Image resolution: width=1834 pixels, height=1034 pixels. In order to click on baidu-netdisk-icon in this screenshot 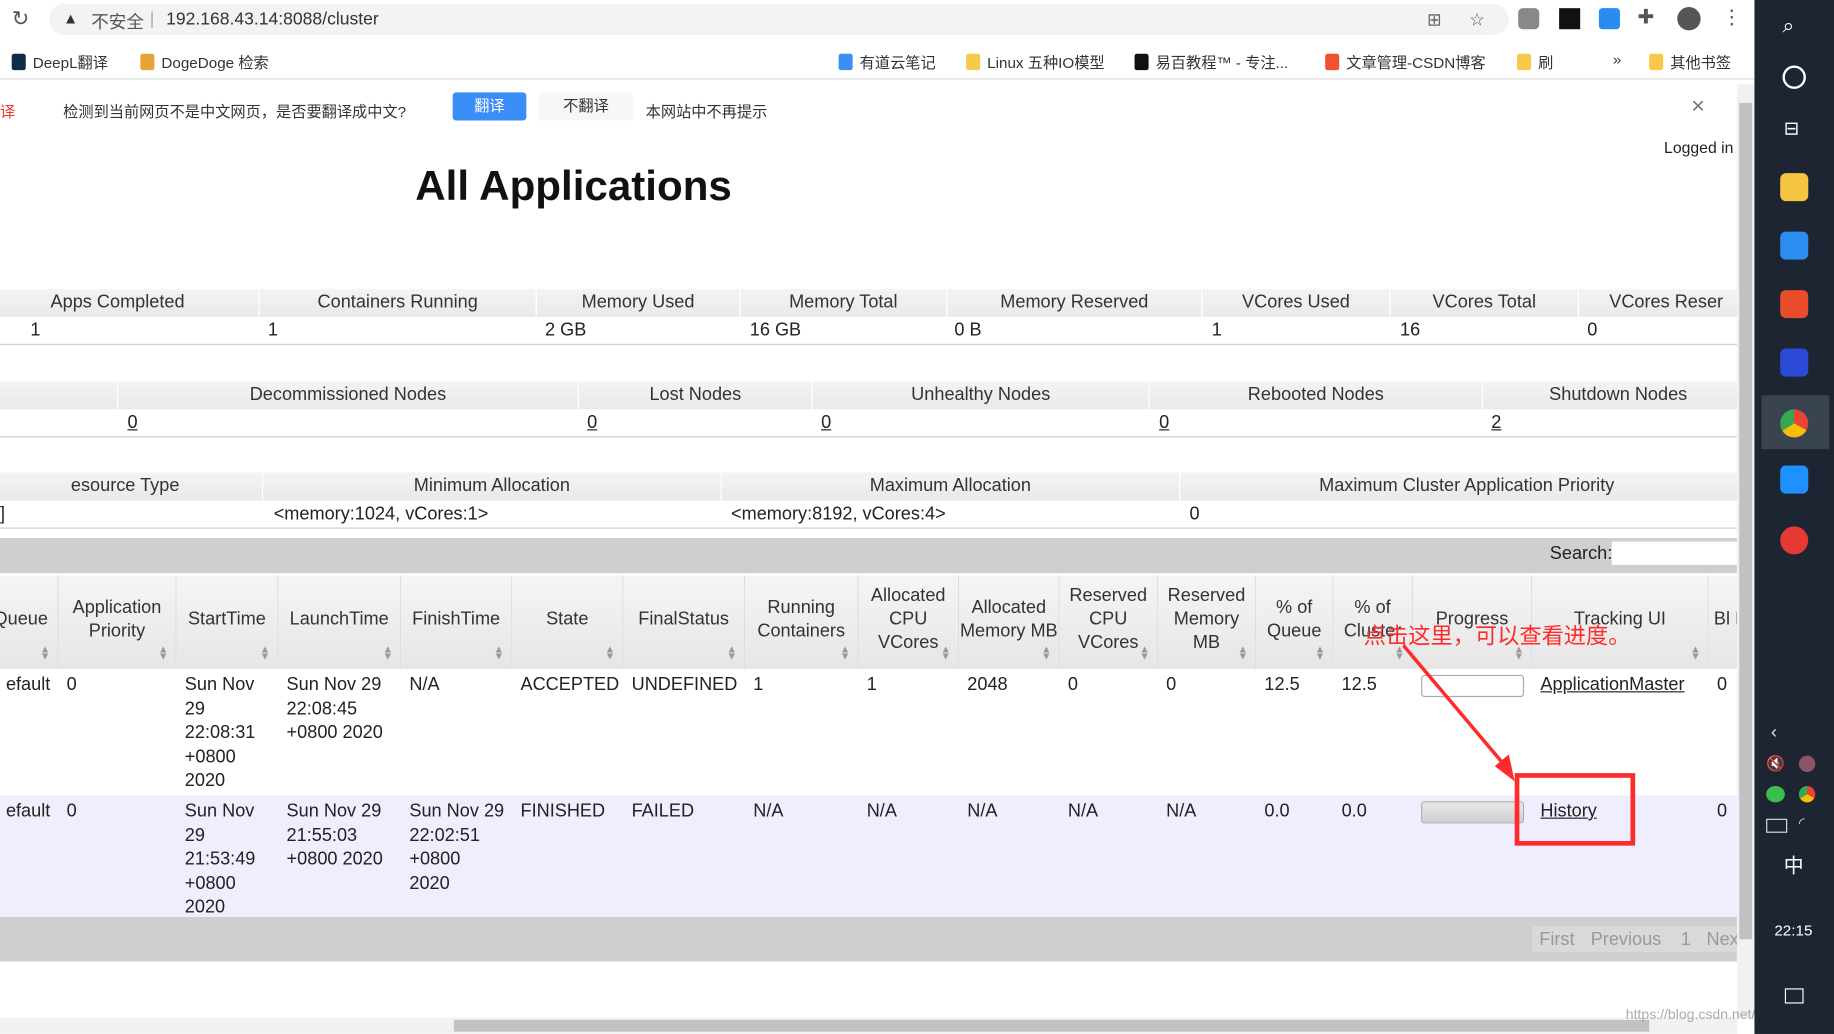, I will do `click(1794, 245)`.